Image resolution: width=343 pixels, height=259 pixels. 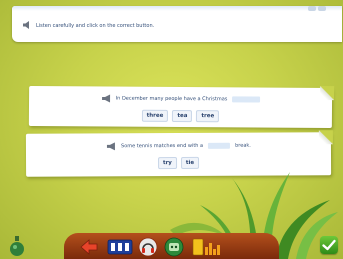 What do you see at coordinates (312, 8) in the screenshot?
I see `scroll-left-control` at bounding box center [312, 8].